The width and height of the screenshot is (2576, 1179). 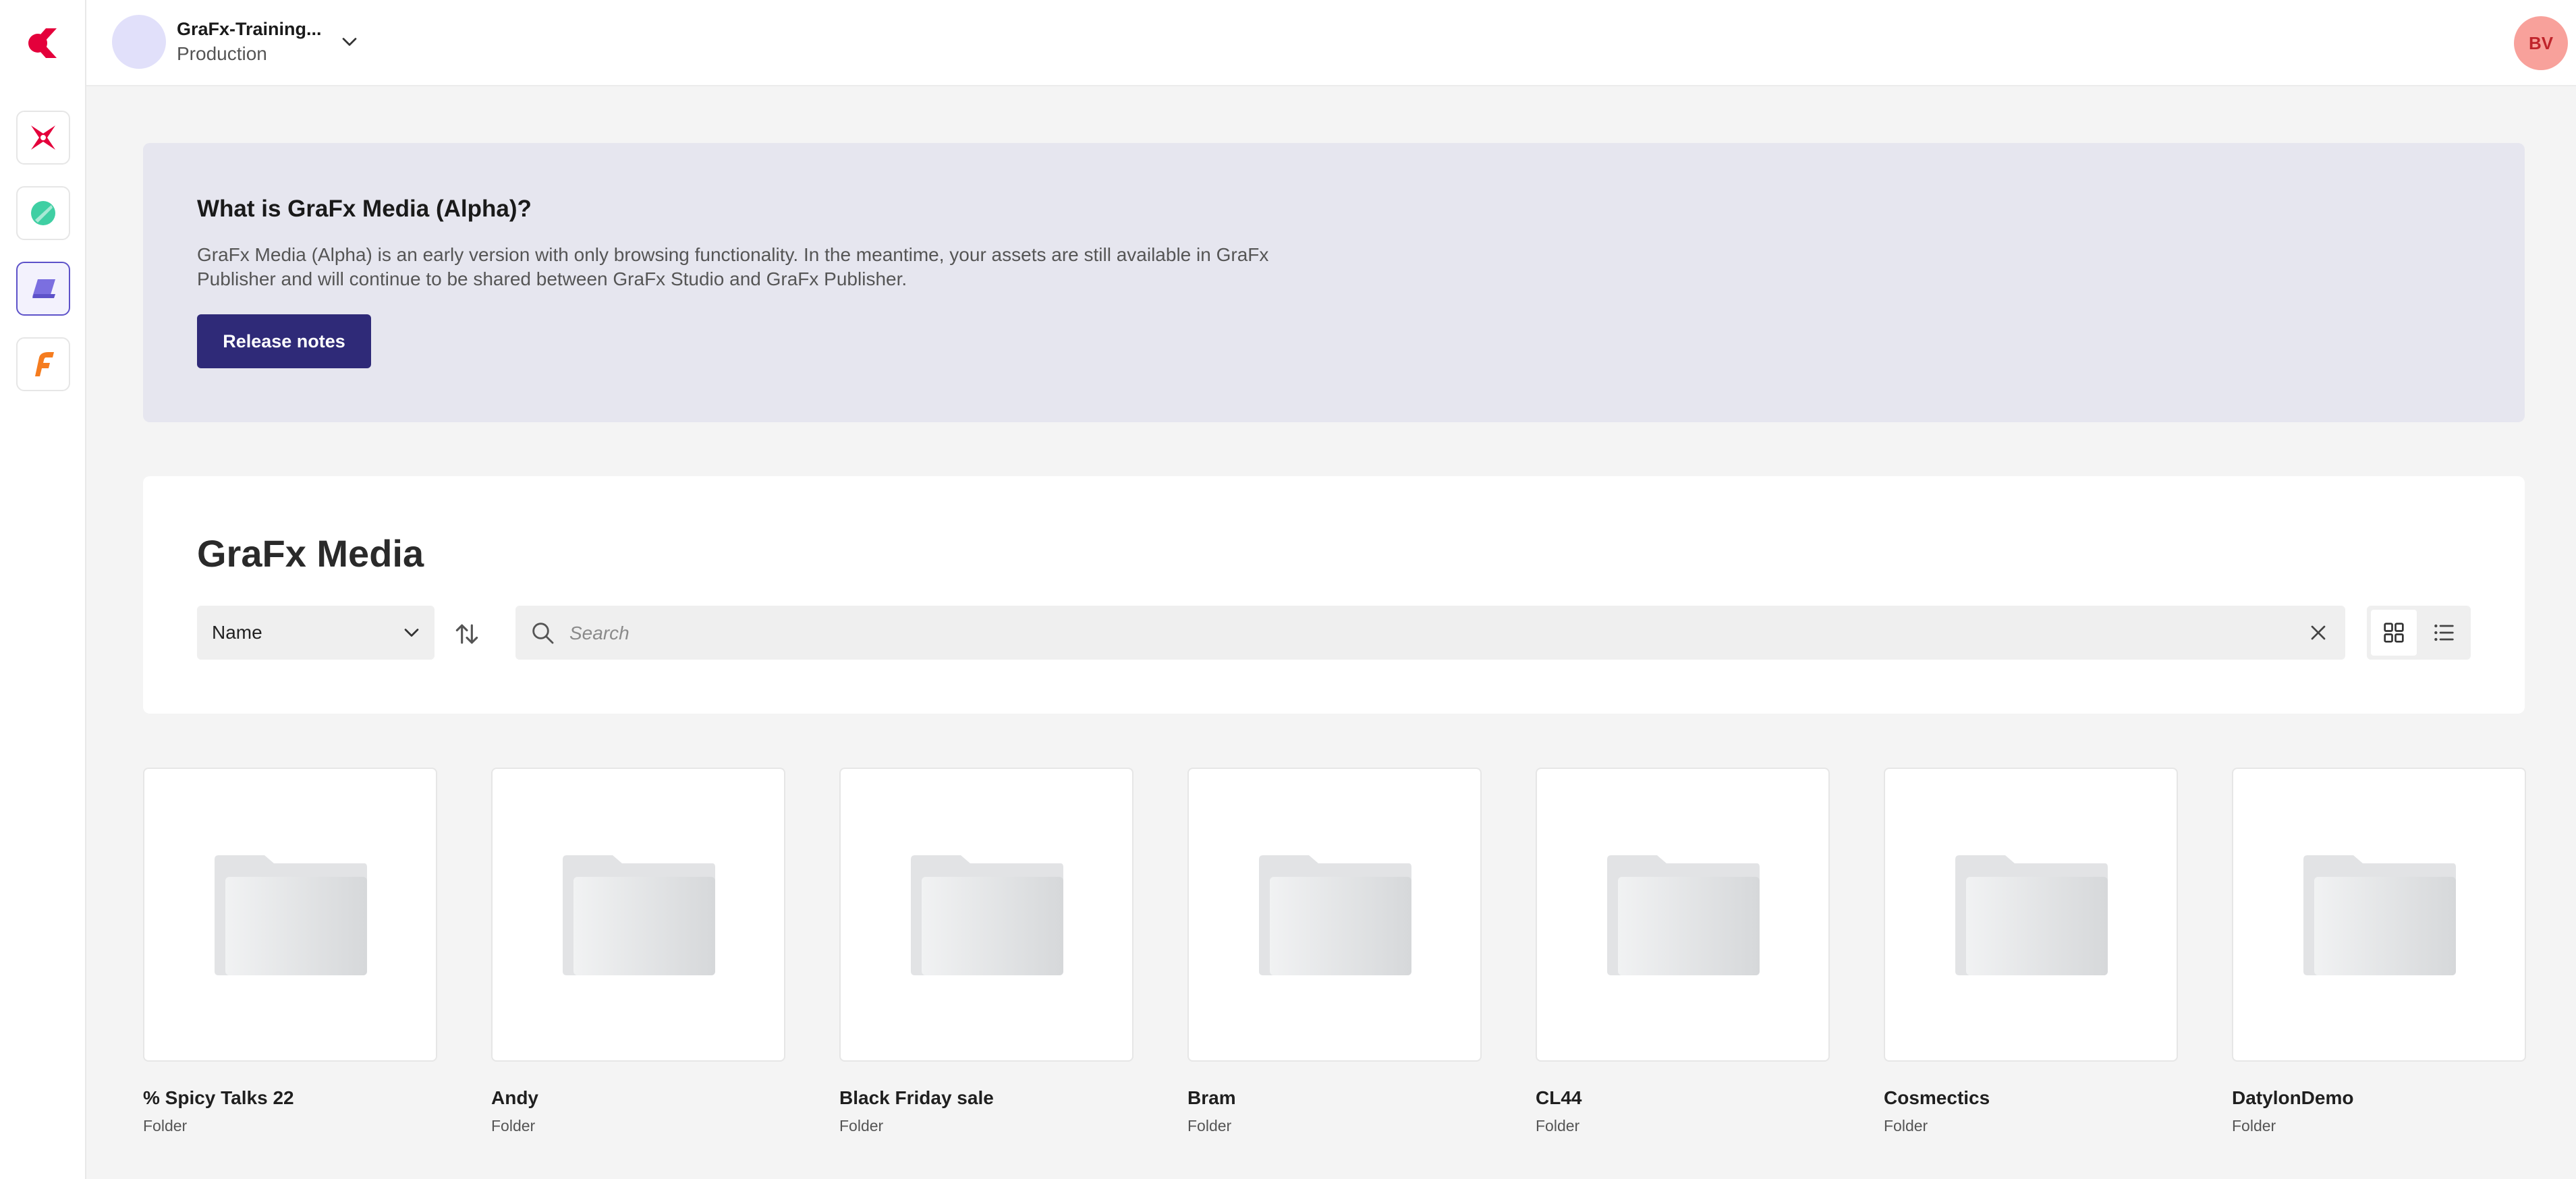 I want to click on folder-card: % Spicy Talks 22 Folder, so click(x=290, y=951).